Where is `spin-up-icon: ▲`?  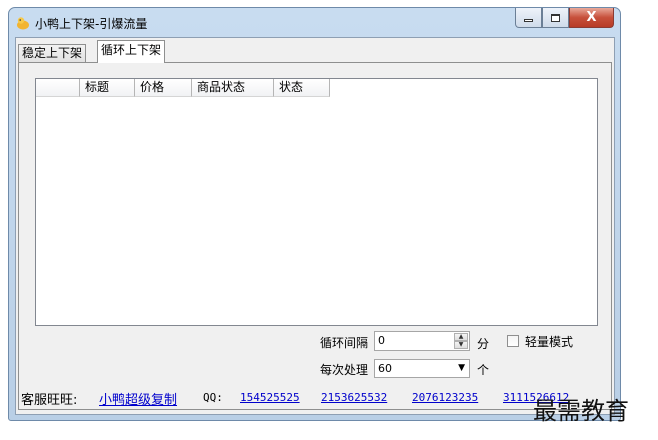 spin-up-icon: ▲ is located at coordinates (461, 337).